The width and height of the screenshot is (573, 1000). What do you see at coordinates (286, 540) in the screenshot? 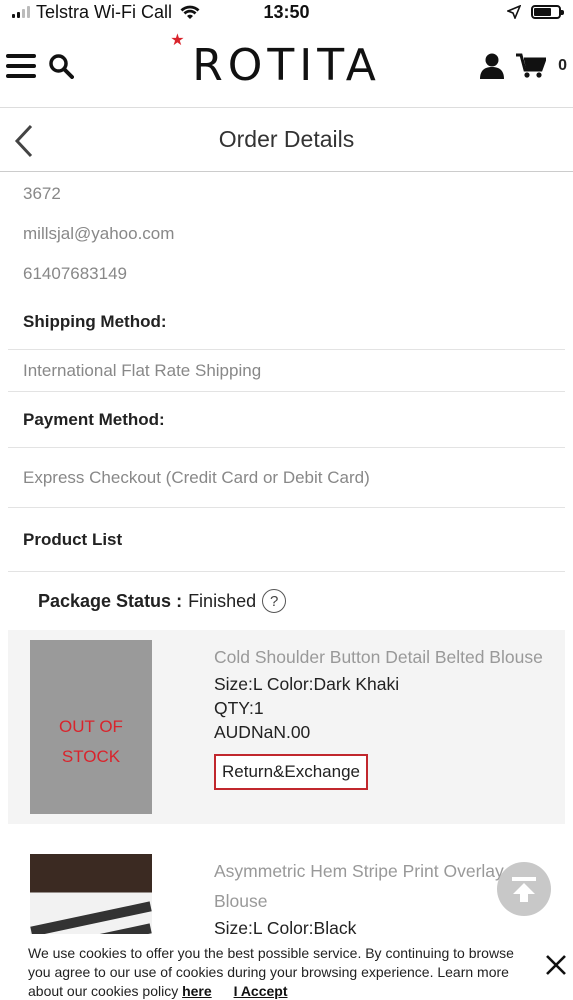
I see `product-list-label: Product List` at bounding box center [286, 540].